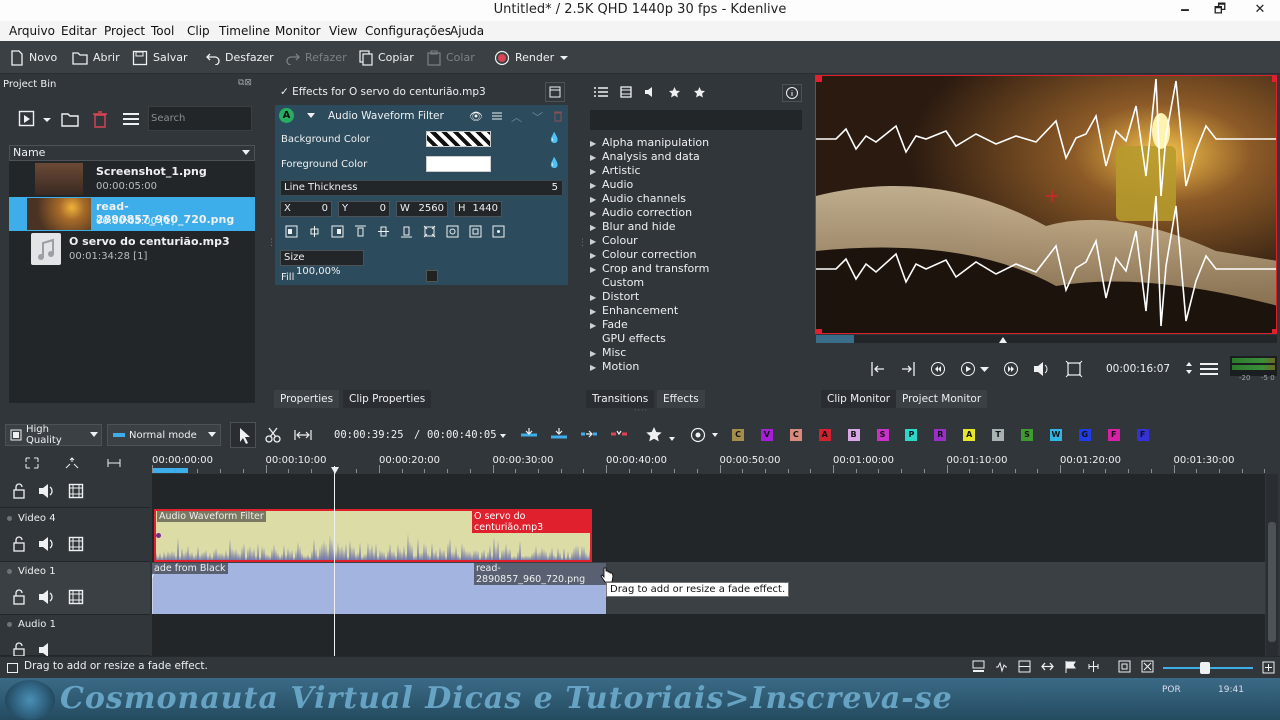 The height and width of the screenshot is (720, 1280). Describe the element at coordinates (696, 120) in the screenshot. I see `effects-search-input` at that location.